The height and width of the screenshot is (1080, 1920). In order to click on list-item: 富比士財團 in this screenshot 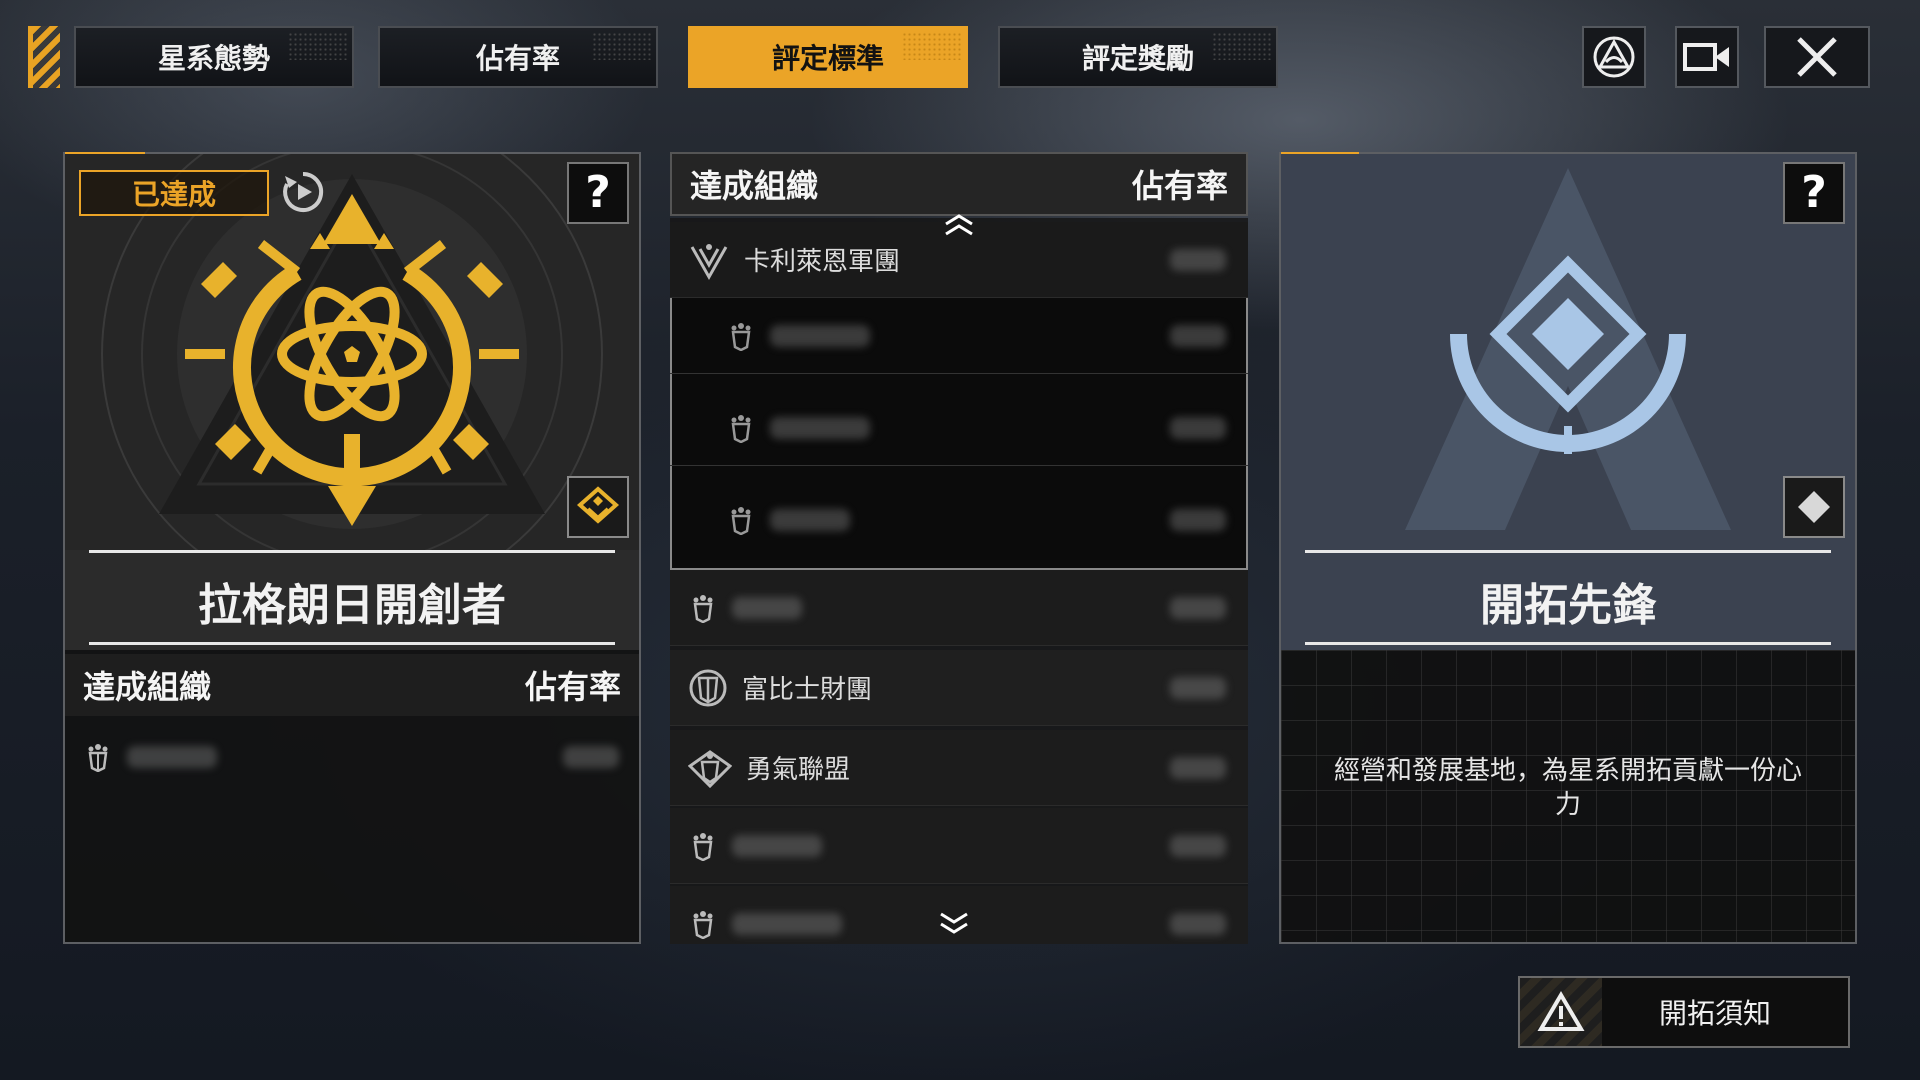, I will do `click(959, 688)`.